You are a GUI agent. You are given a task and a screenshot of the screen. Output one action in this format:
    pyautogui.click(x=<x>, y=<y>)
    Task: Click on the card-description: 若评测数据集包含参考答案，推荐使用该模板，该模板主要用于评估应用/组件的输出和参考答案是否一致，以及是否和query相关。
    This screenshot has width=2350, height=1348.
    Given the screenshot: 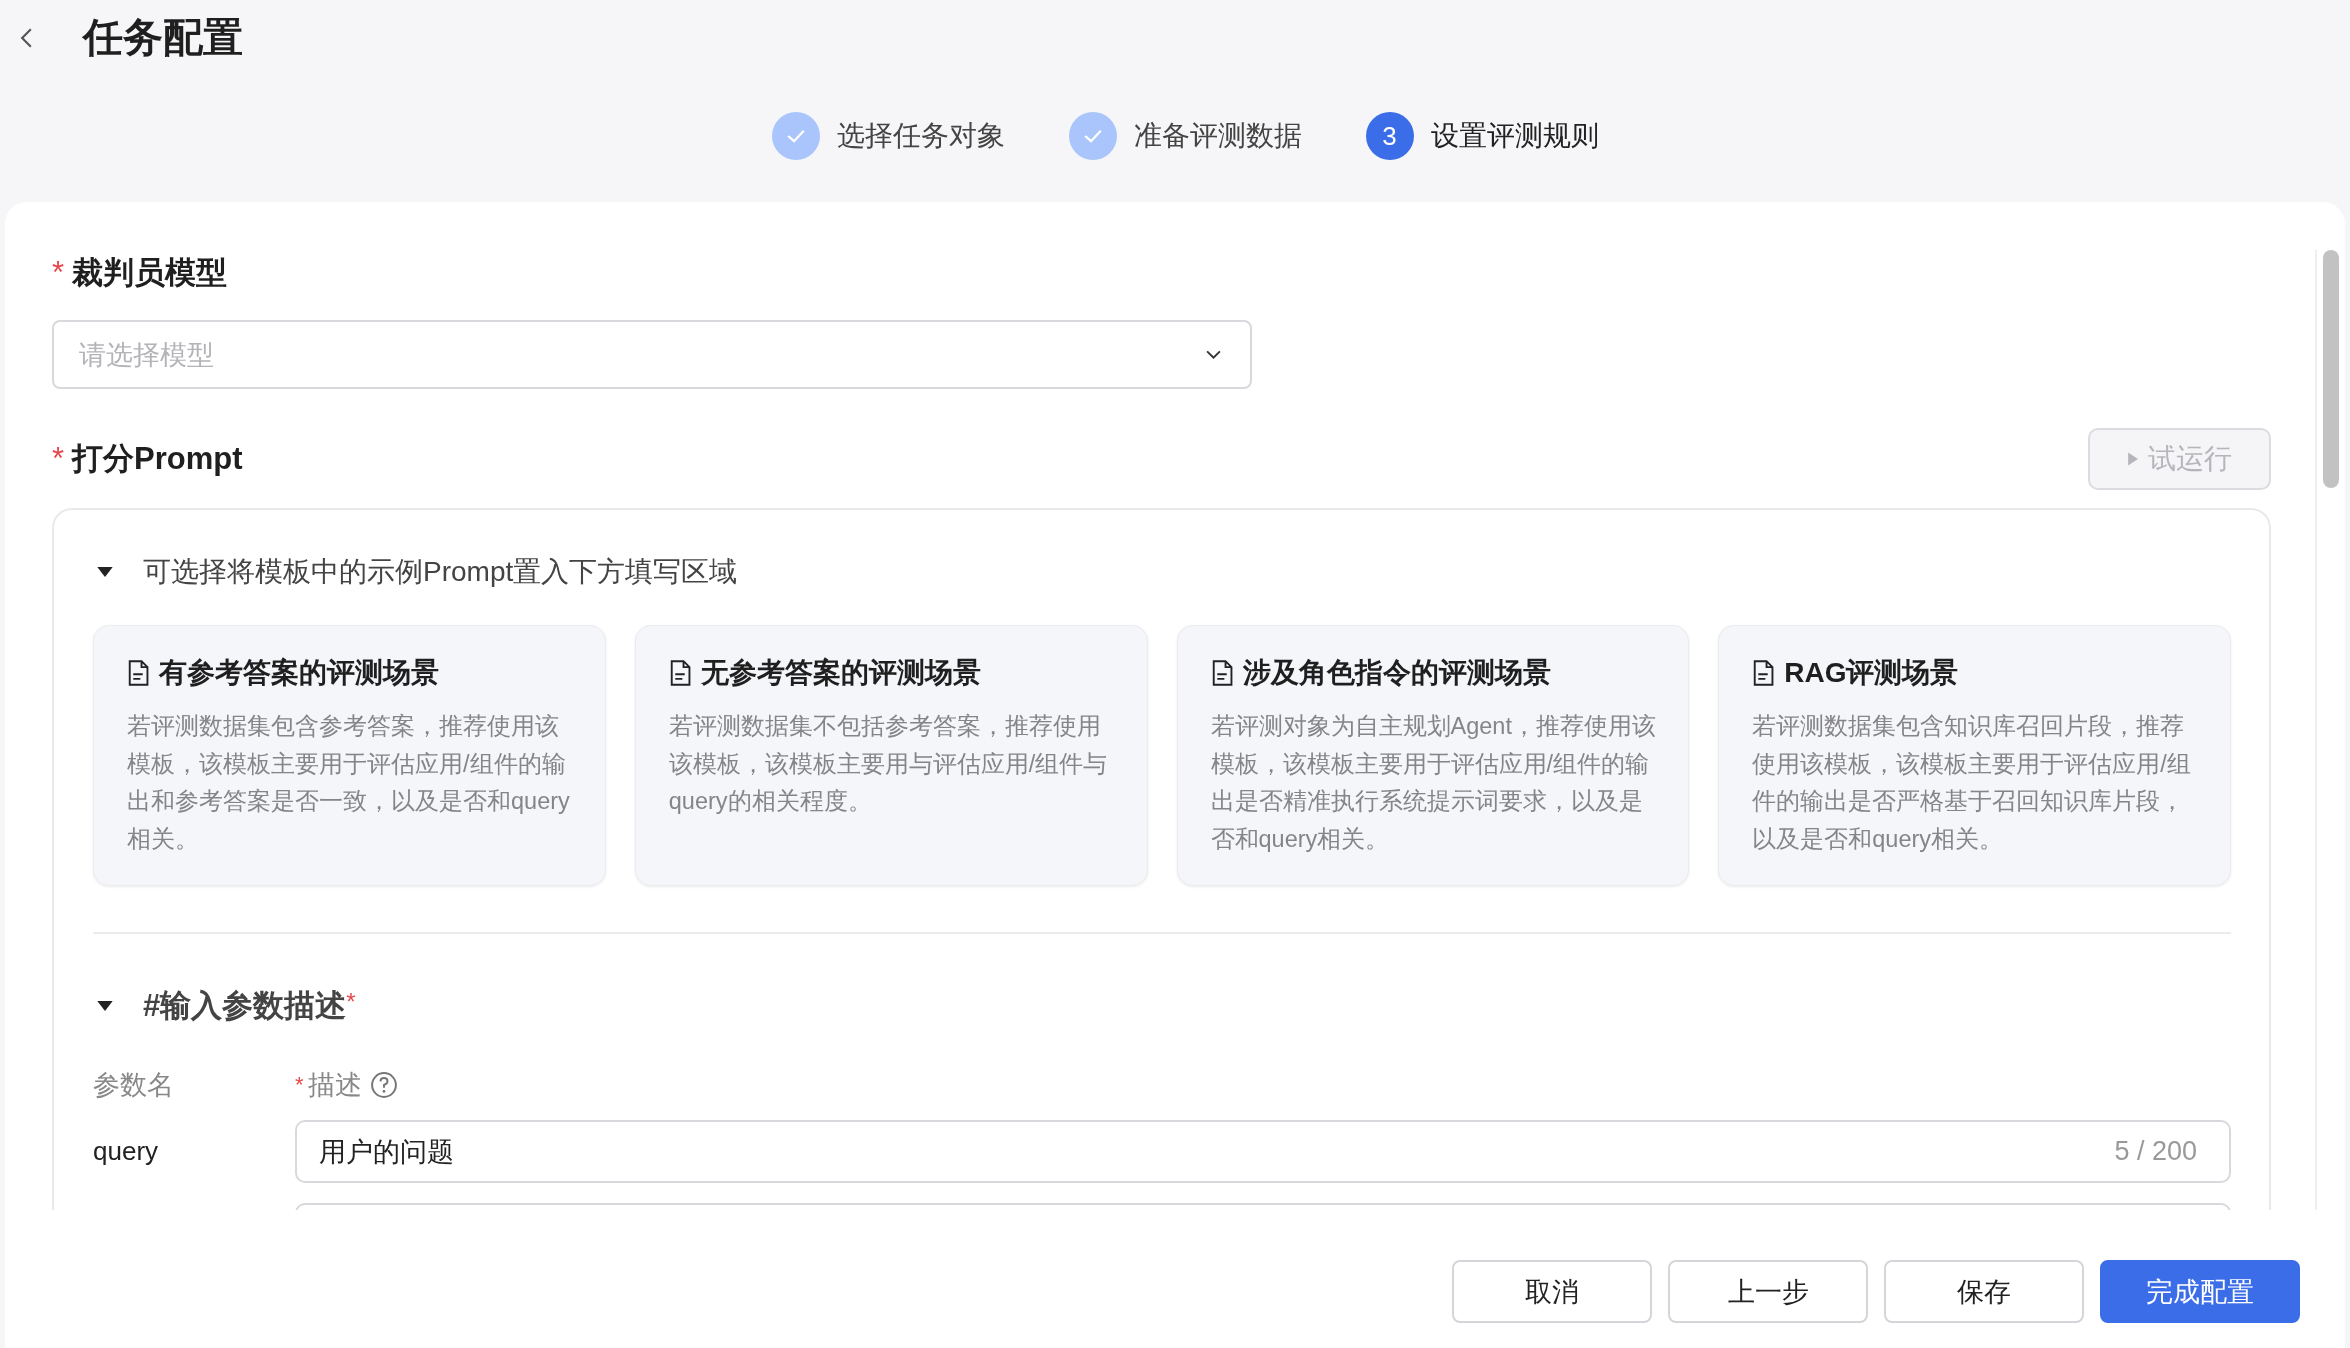 What is the action you would take?
    pyautogui.click(x=349, y=783)
    